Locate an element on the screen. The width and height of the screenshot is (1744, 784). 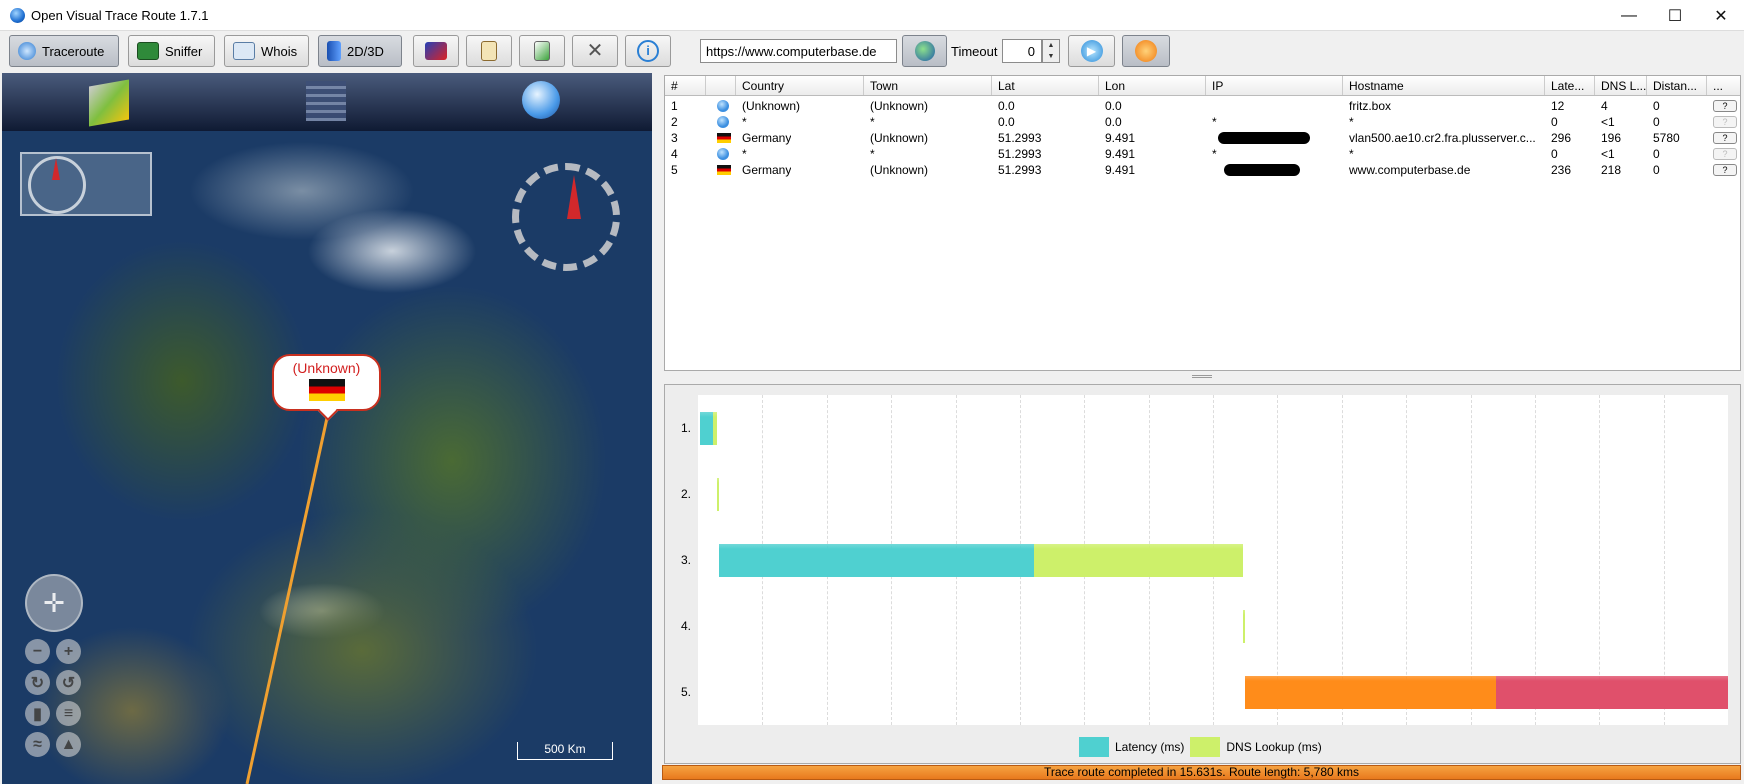
hop-balloon: (Unknown) is located at coordinates (326, 387).